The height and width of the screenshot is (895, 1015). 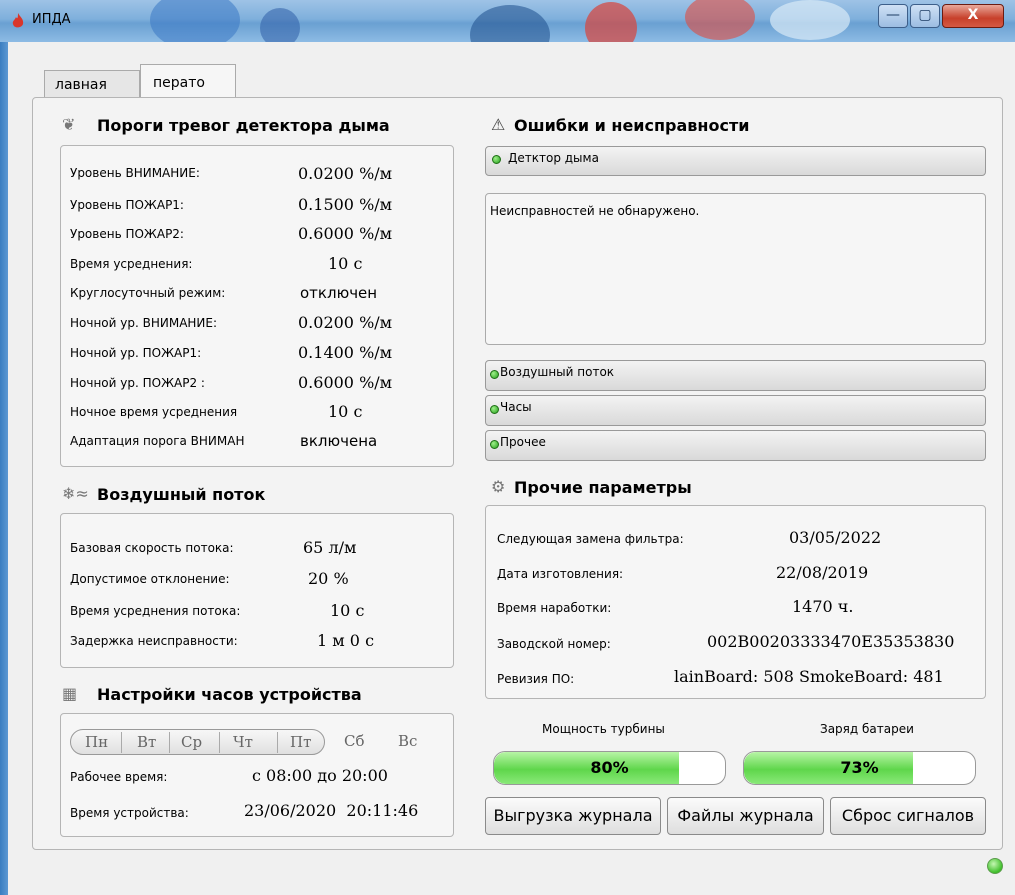 What do you see at coordinates (146, 742) in the screenshot?
I see `day-tue: Вт` at bounding box center [146, 742].